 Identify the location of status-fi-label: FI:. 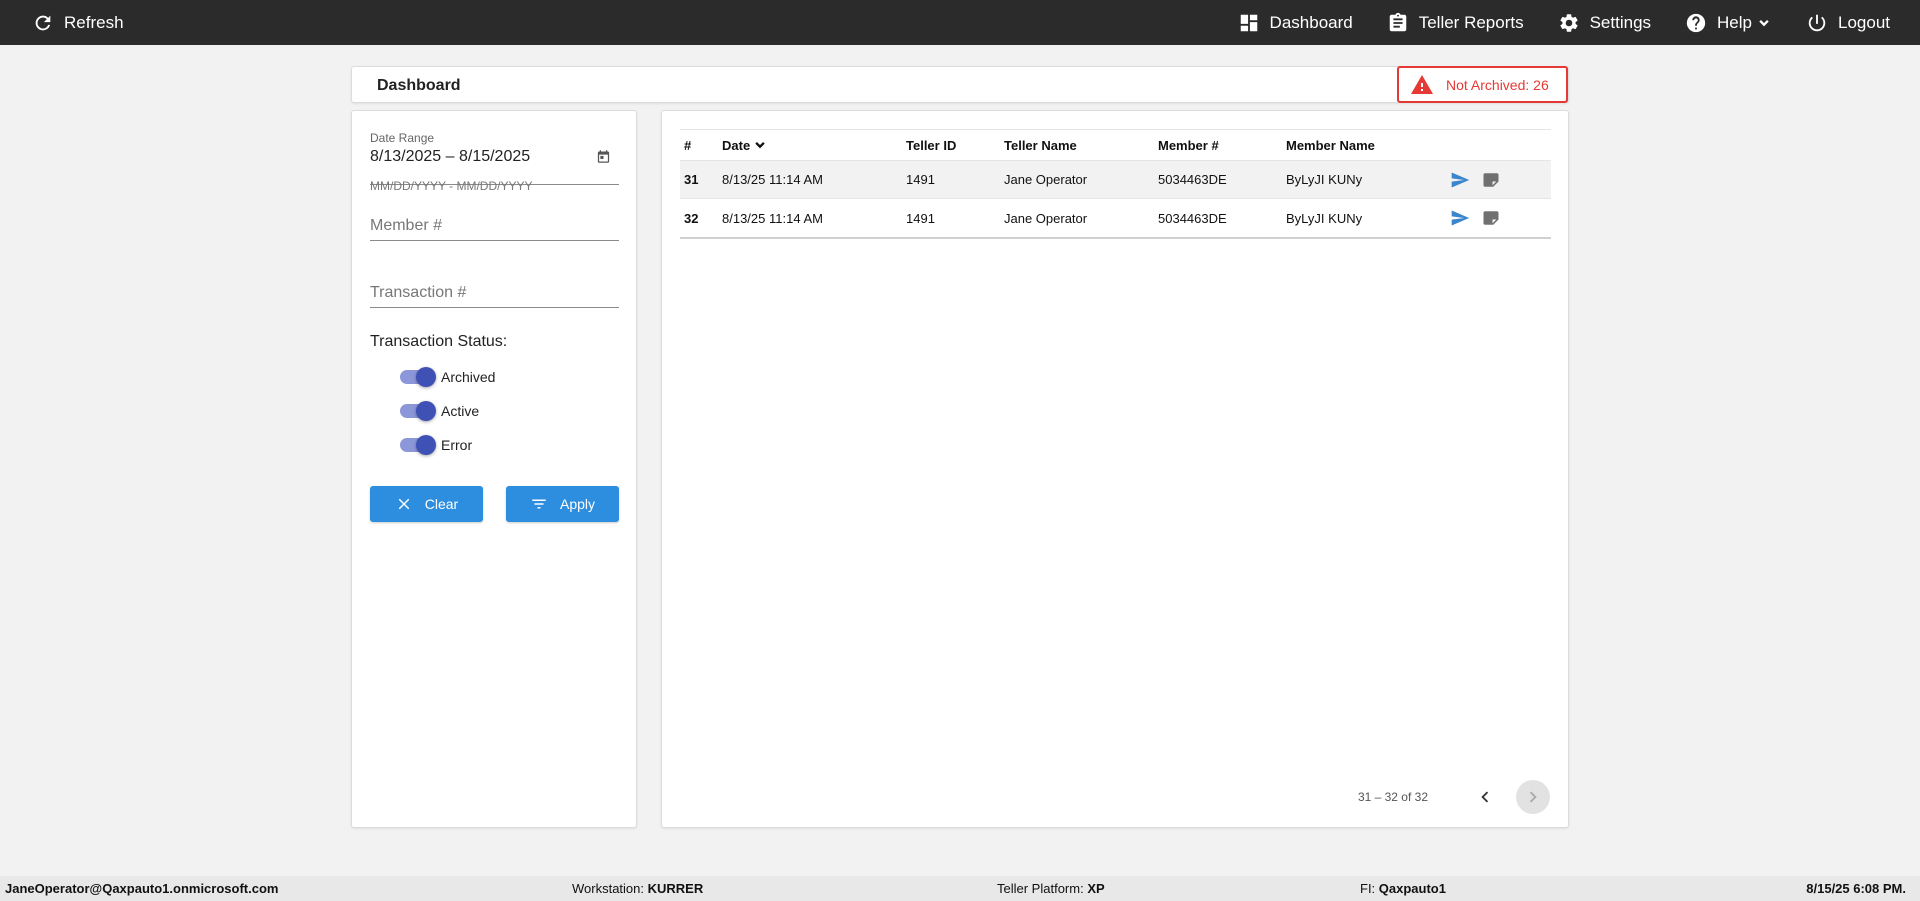
(1369, 888).